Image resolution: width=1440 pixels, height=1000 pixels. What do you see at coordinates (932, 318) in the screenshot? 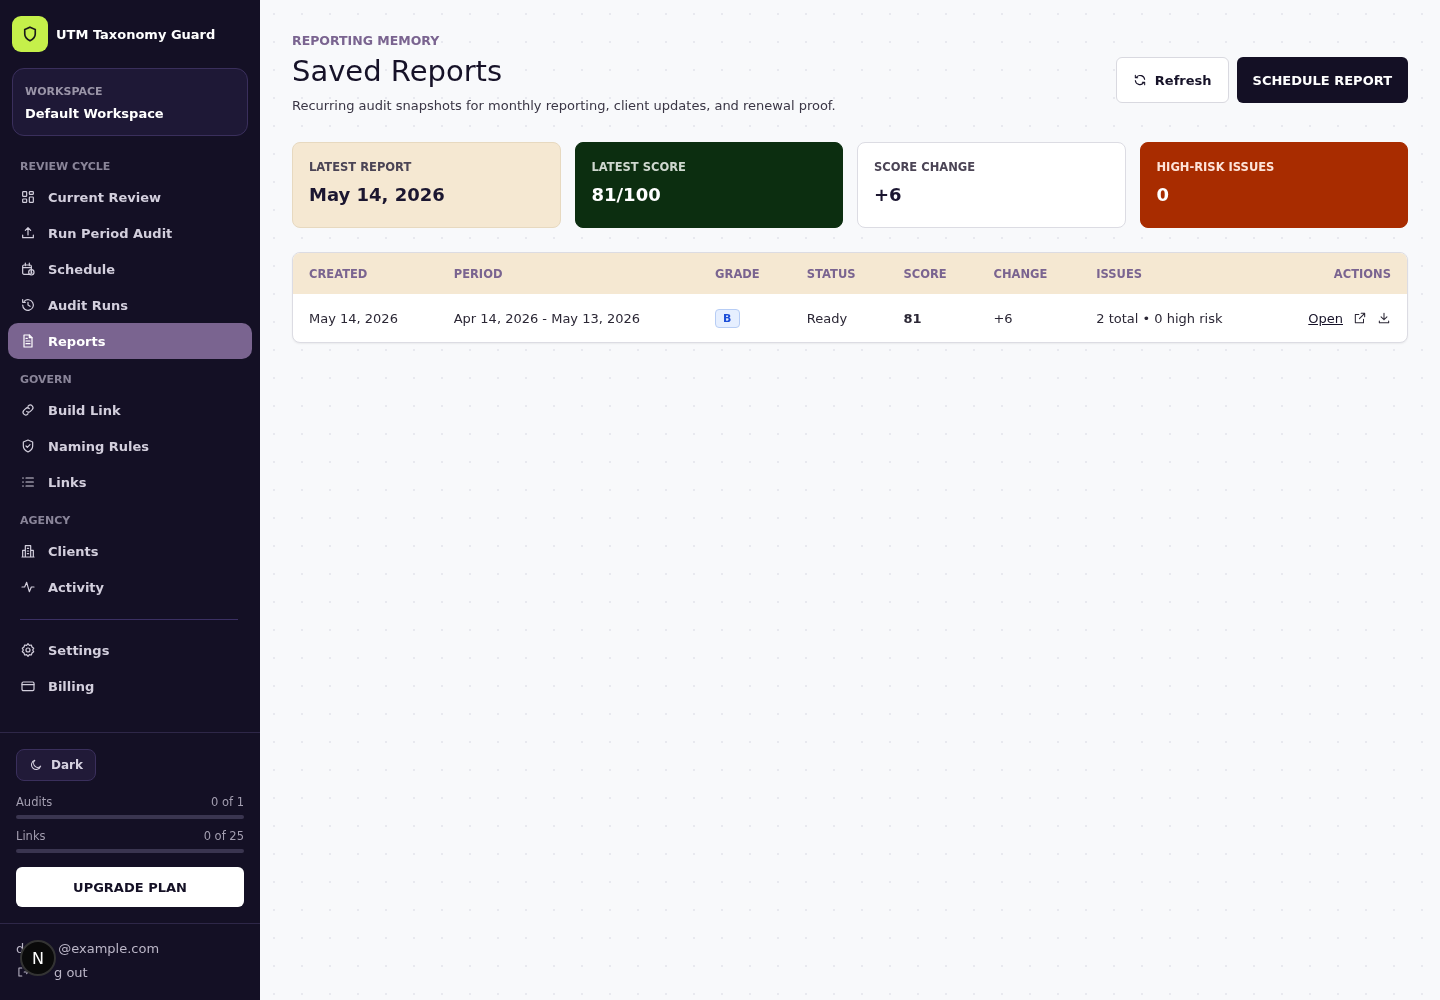
I see `table-cell: 81` at bounding box center [932, 318].